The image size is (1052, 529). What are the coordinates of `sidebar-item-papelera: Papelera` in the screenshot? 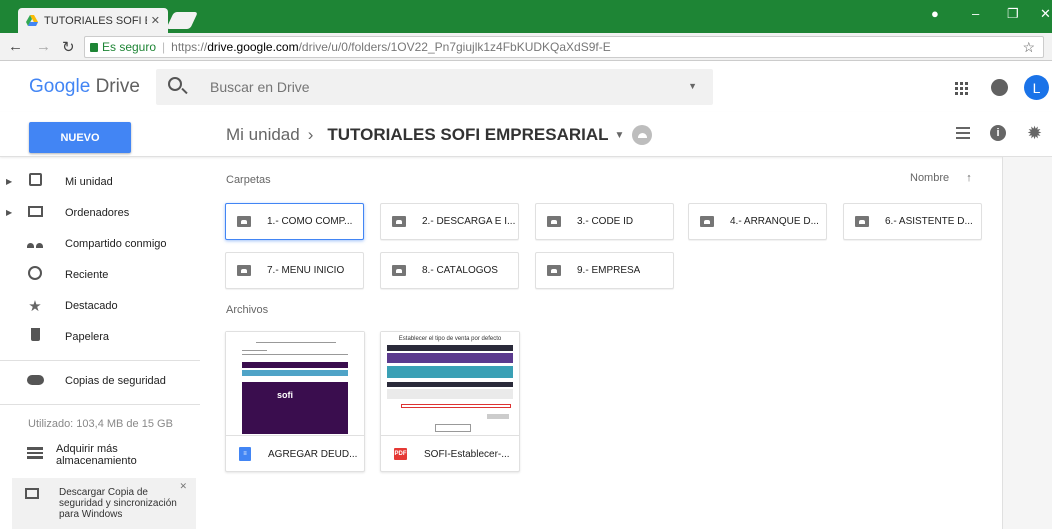 It's located at (100, 336).